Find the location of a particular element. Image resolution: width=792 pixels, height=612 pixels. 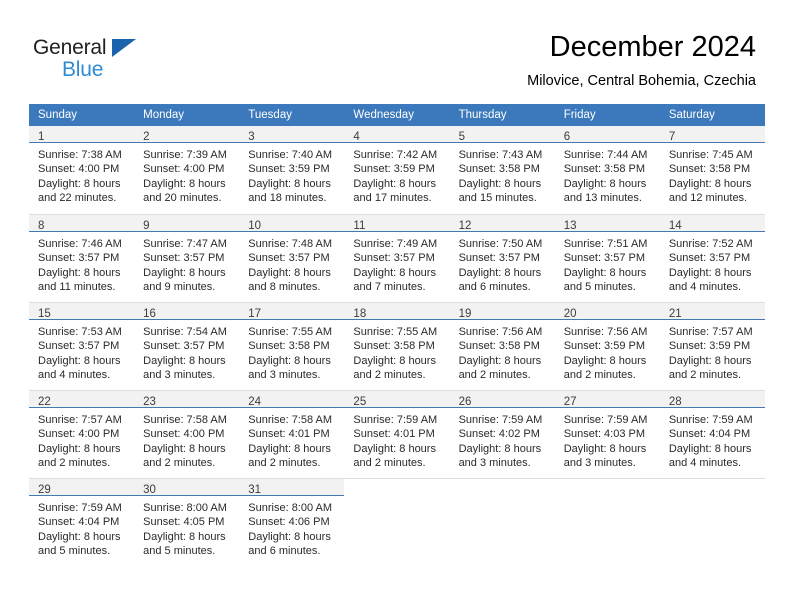

day-number: 9 is located at coordinates (146, 226).